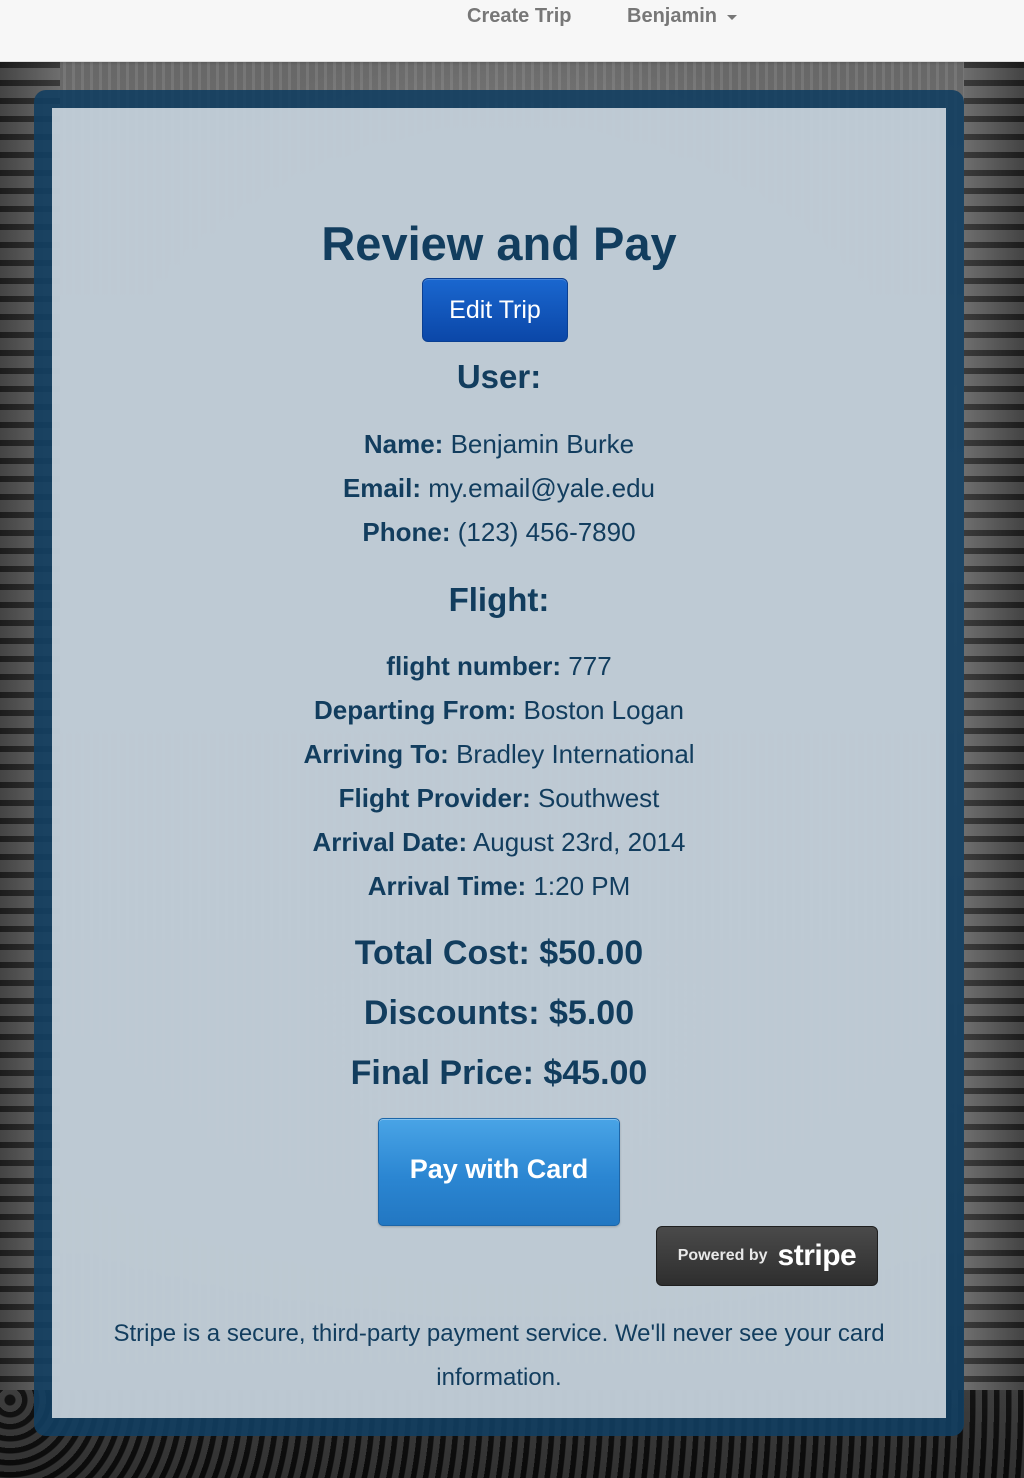 The height and width of the screenshot is (1478, 1024). I want to click on stripe-logo: stripe, so click(817, 1255).